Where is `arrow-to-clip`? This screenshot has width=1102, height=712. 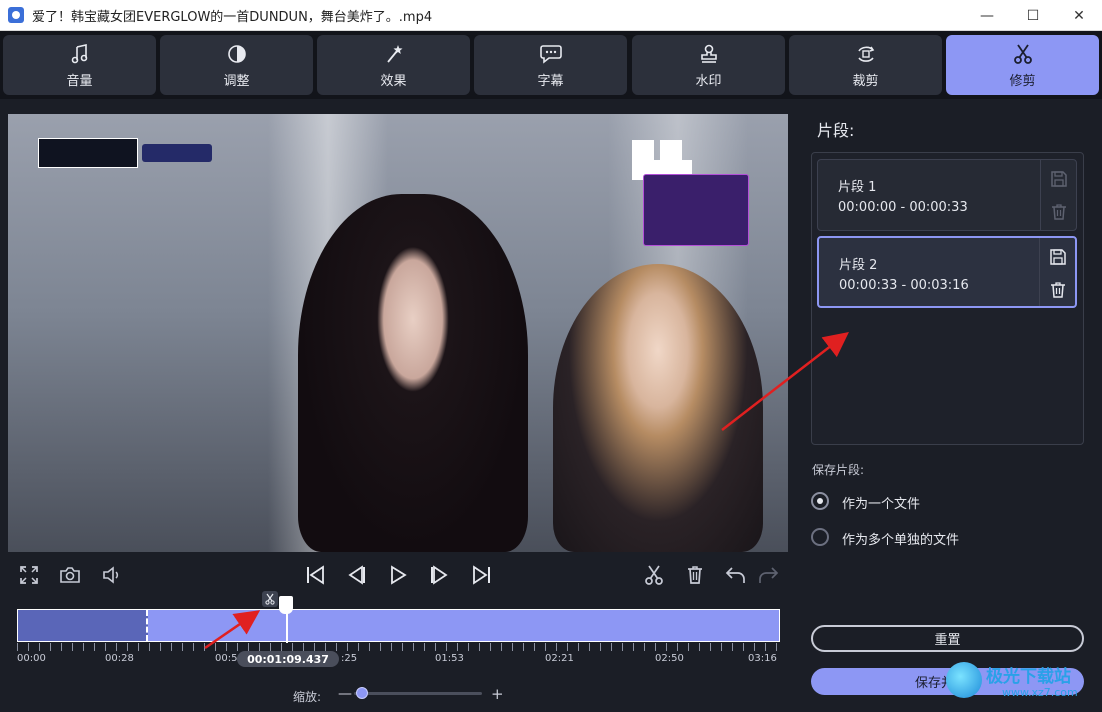
arrow-to-clip is located at coordinates (785, 381).